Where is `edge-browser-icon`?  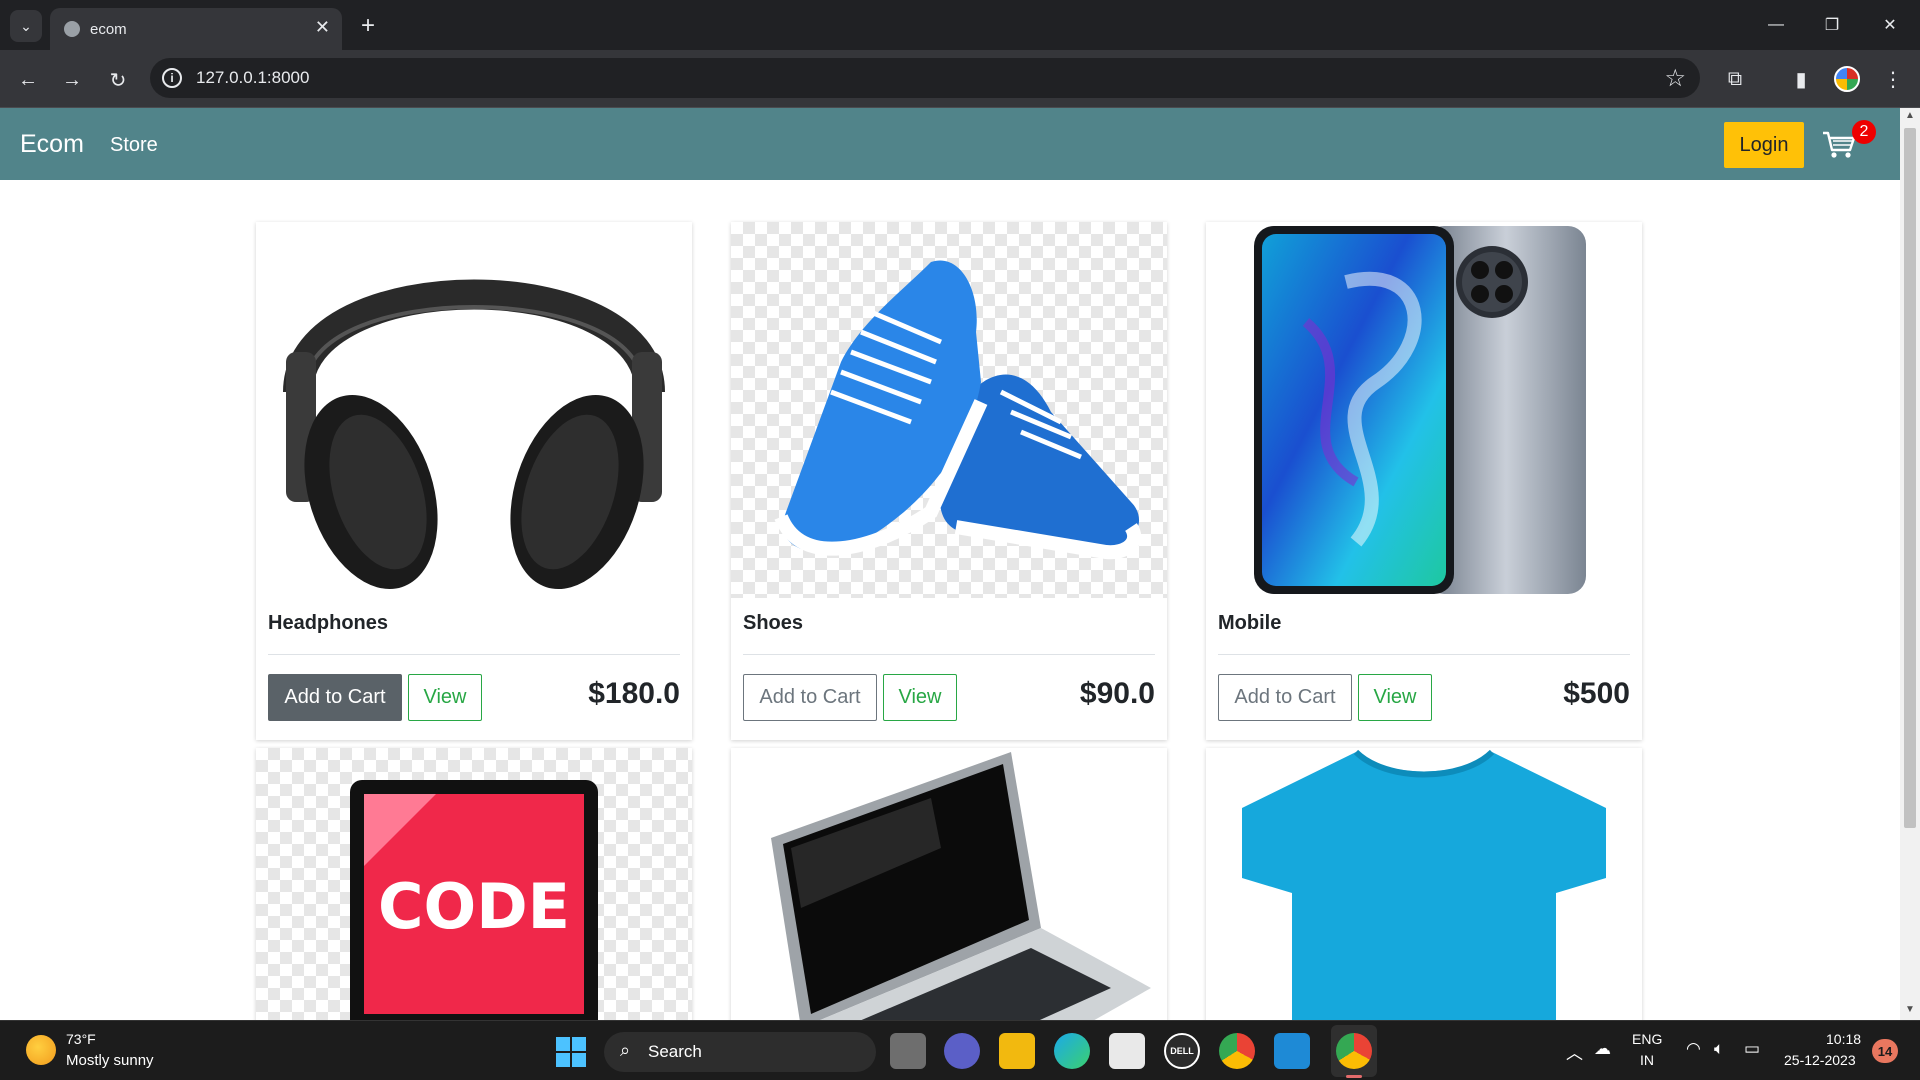 edge-browser-icon is located at coordinates (1072, 1051).